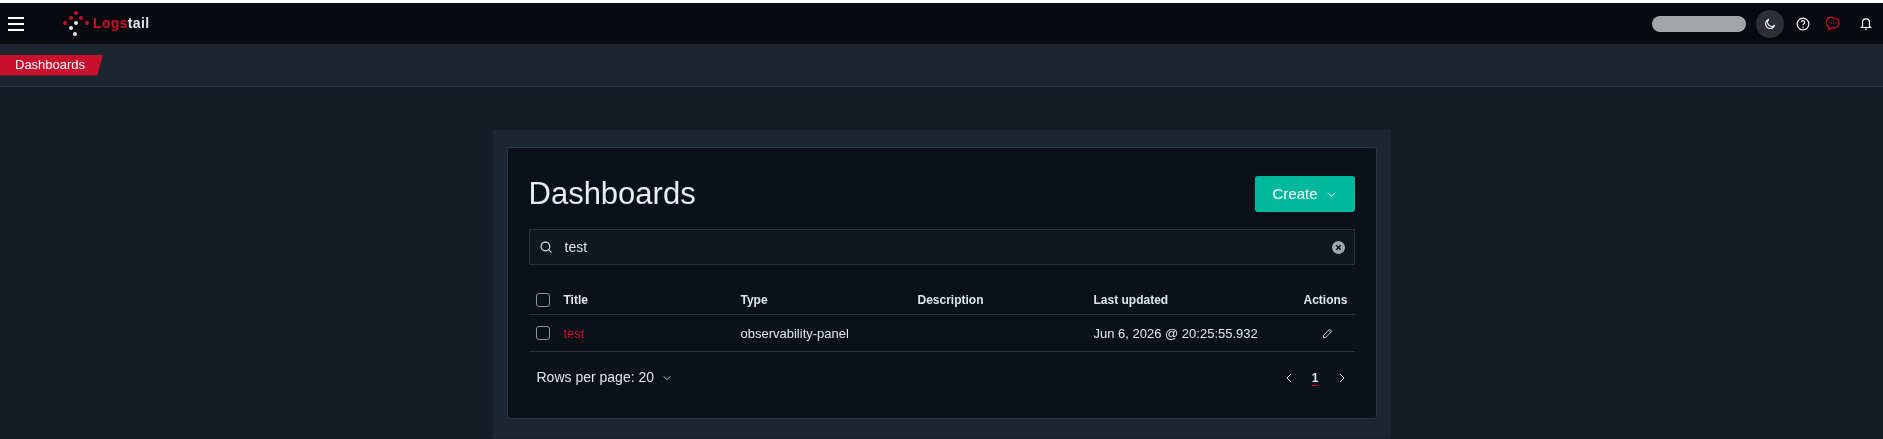 The height and width of the screenshot is (439, 1883). Describe the element at coordinates (1175, 333) in the screenshot. I see `table-cell: Jun 6, 2026 @ 20:25:55.932` at that location.